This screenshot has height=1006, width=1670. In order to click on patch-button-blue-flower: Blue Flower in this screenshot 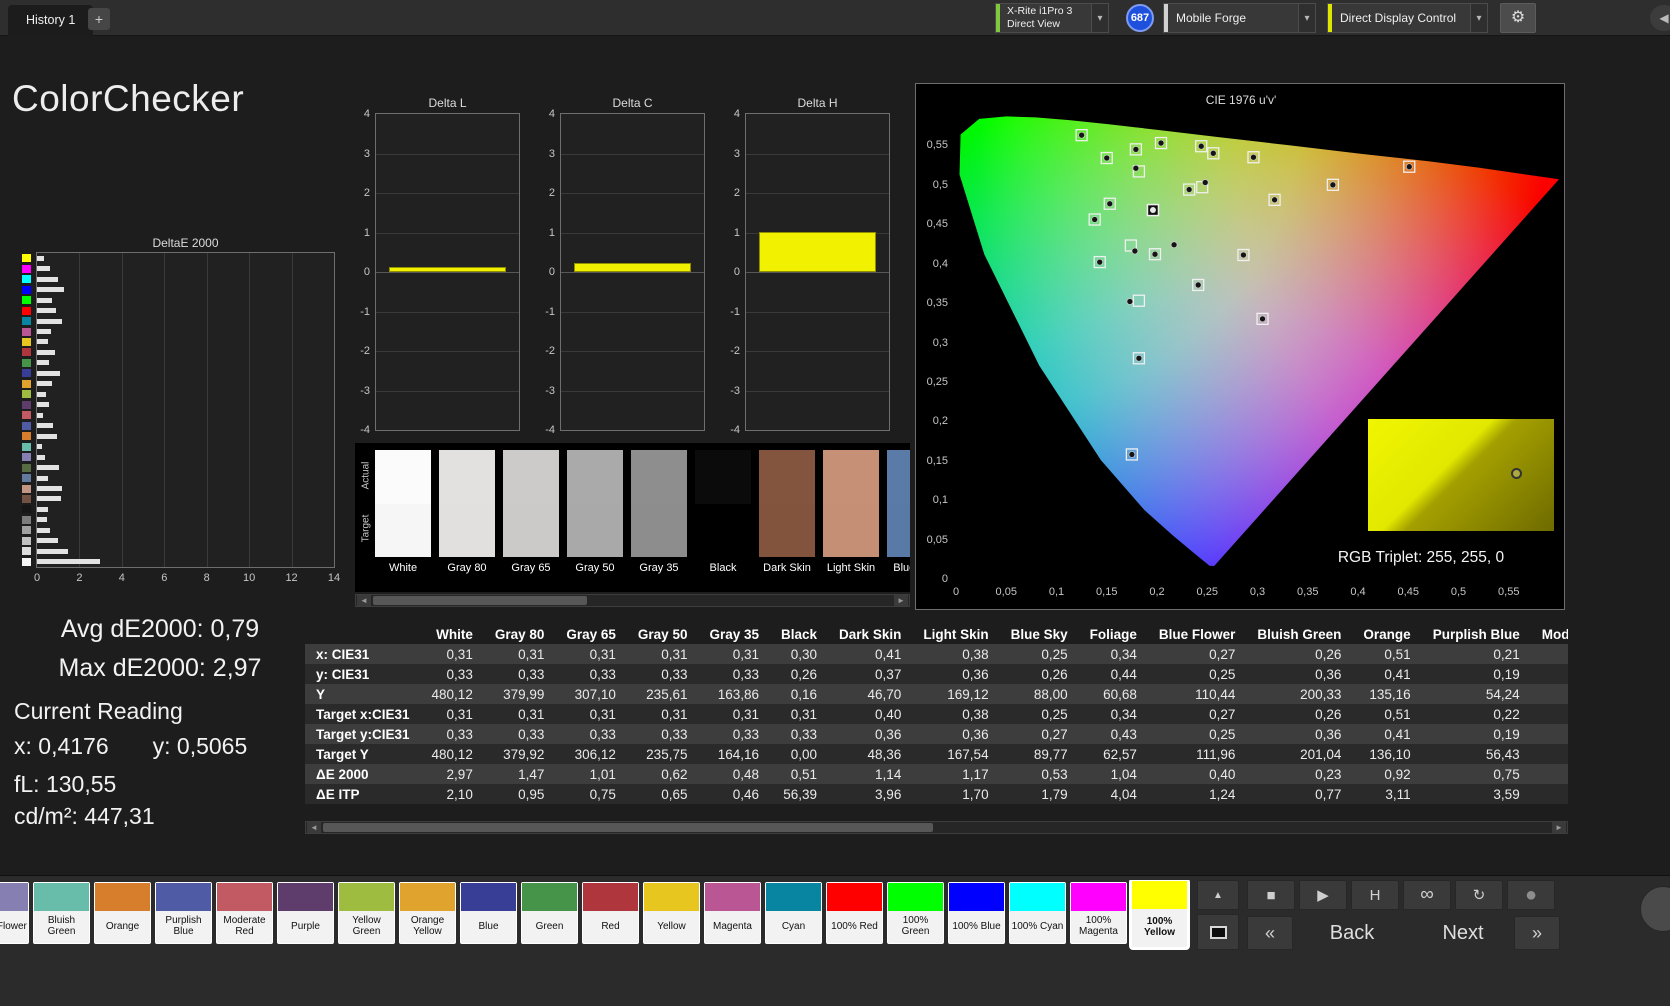, I will do `click(14, 913)`.